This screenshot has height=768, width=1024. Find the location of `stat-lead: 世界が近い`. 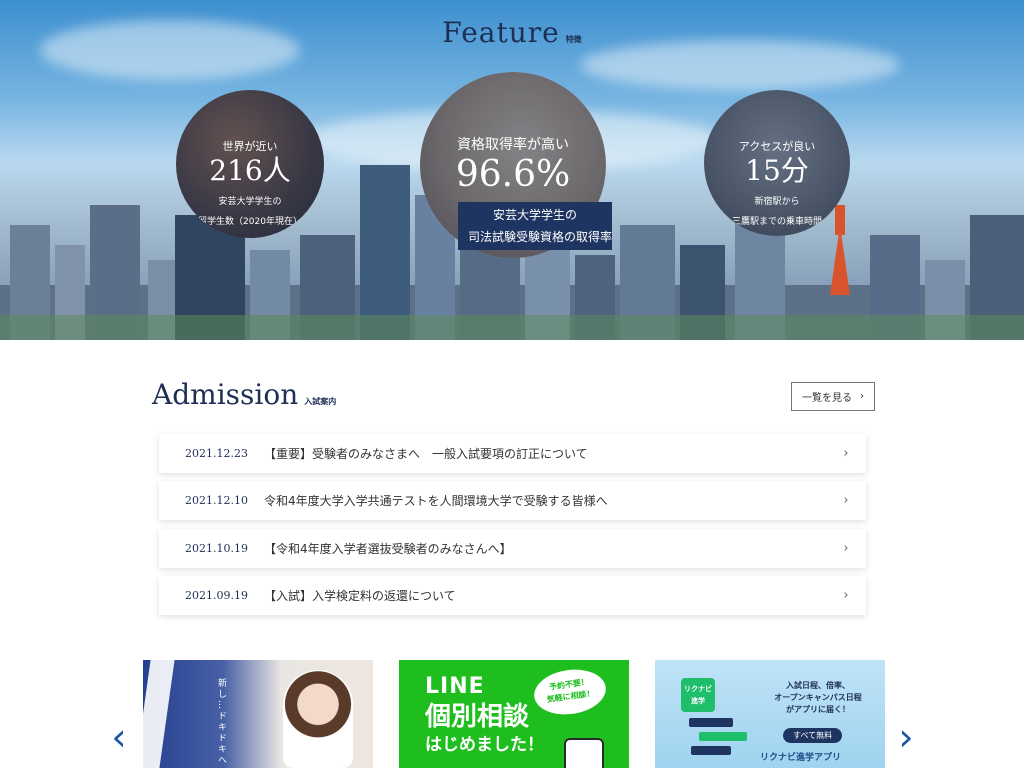

stat-lead: 世界が近い is located at coordinates (250, 146).